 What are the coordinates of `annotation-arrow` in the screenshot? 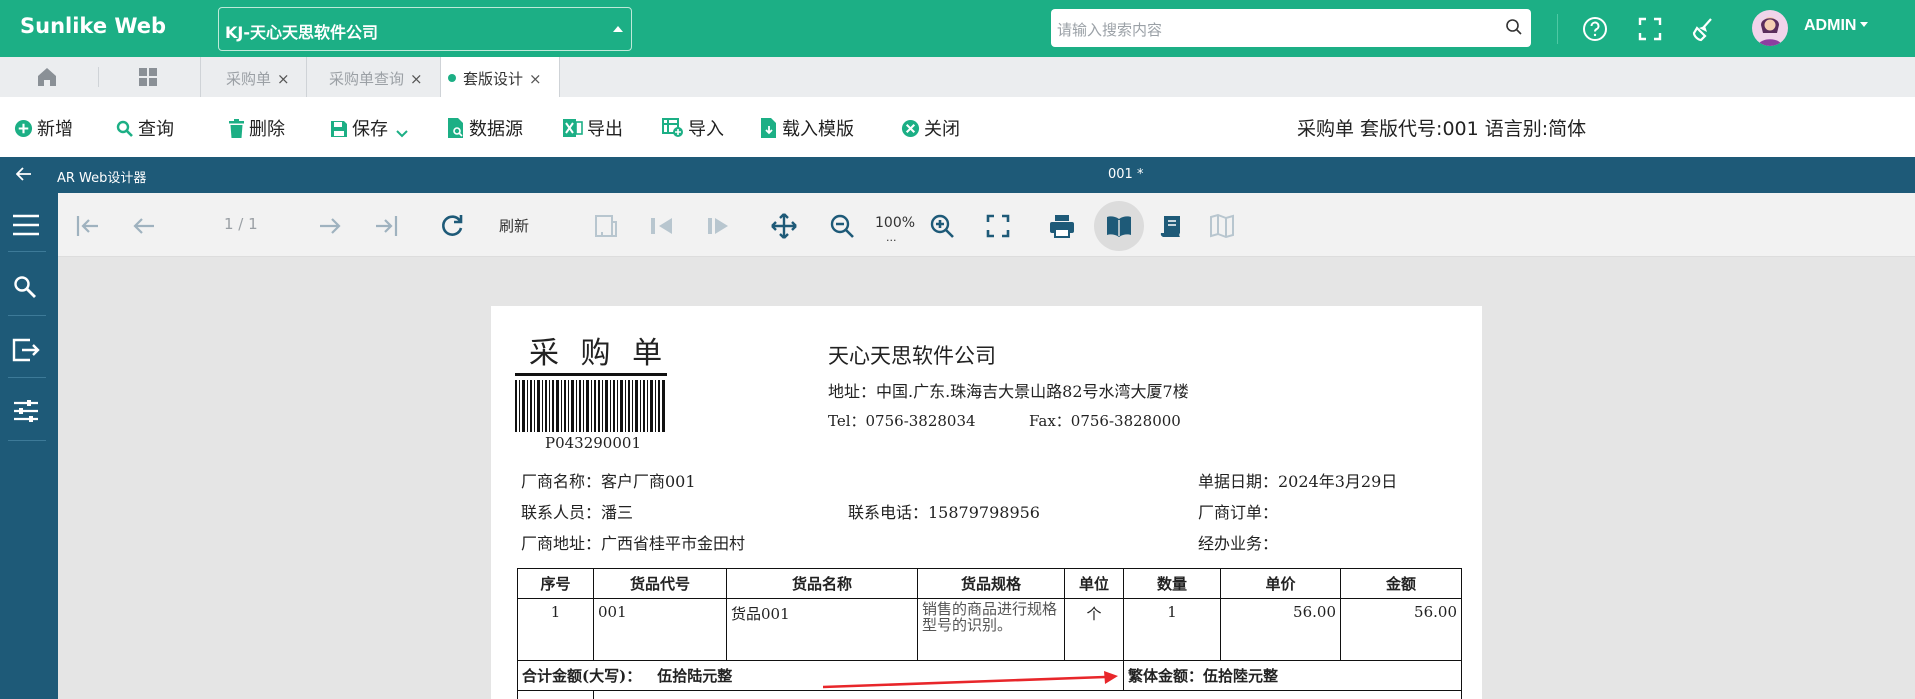 It's located at (970, 680).